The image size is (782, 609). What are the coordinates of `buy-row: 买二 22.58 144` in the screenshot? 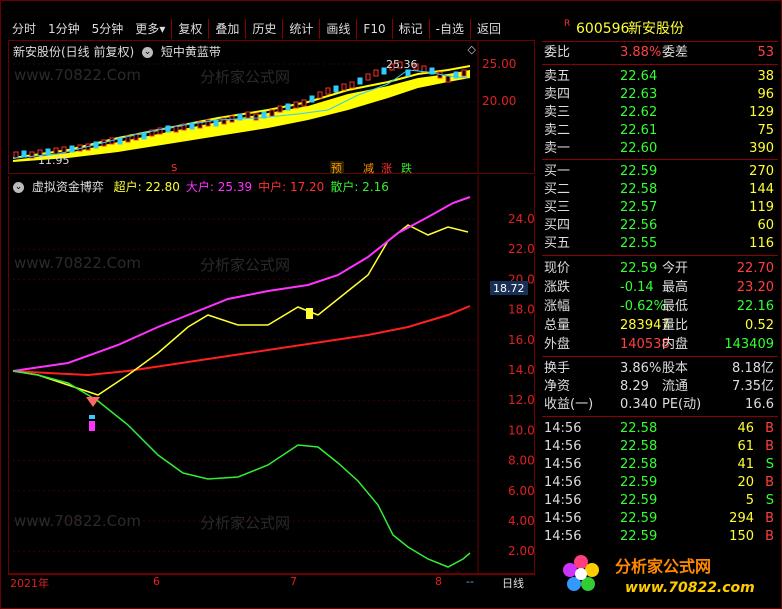 It's located at (660, 190).